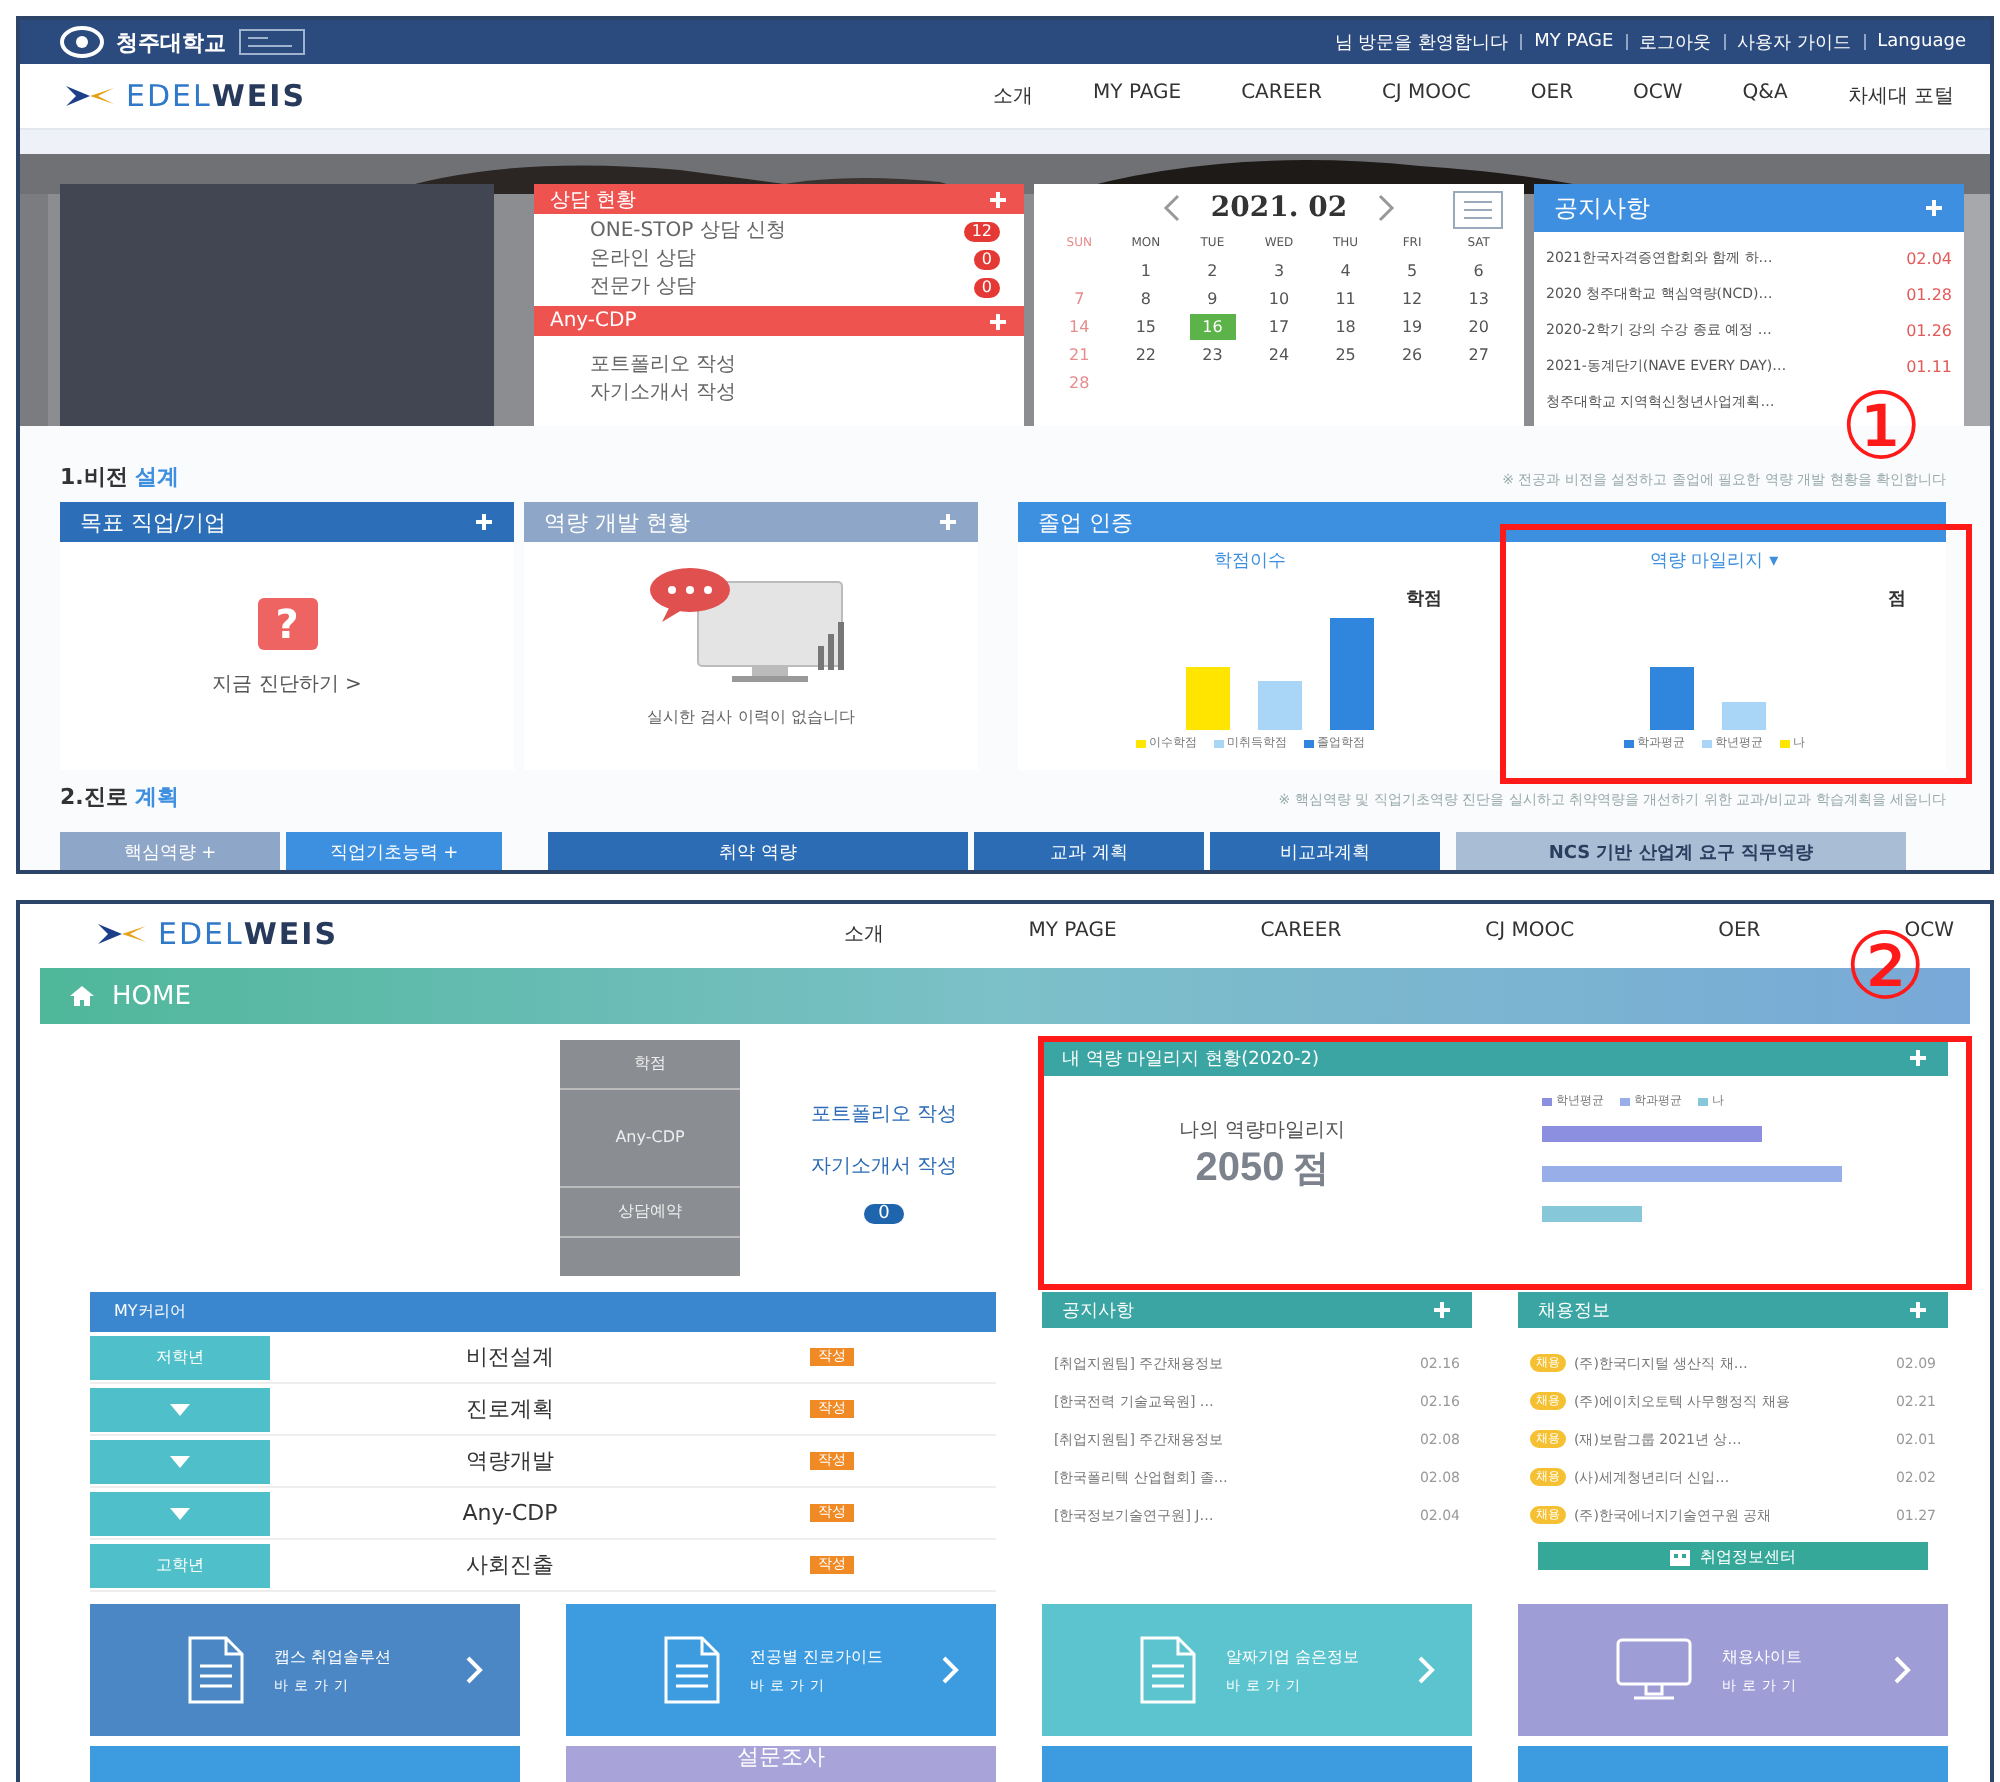 The image size is (2000, 1782). Describe the element at coordinates (1421, 42) in the screenshot. I see `top-link: 님 방문을 환영합니다` at that location.